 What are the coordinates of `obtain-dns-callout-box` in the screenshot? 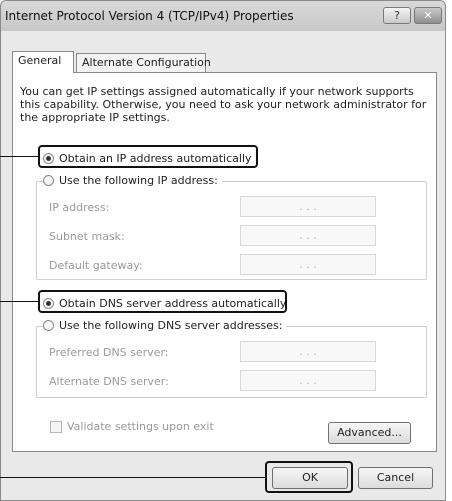 It's located at (162, 301).